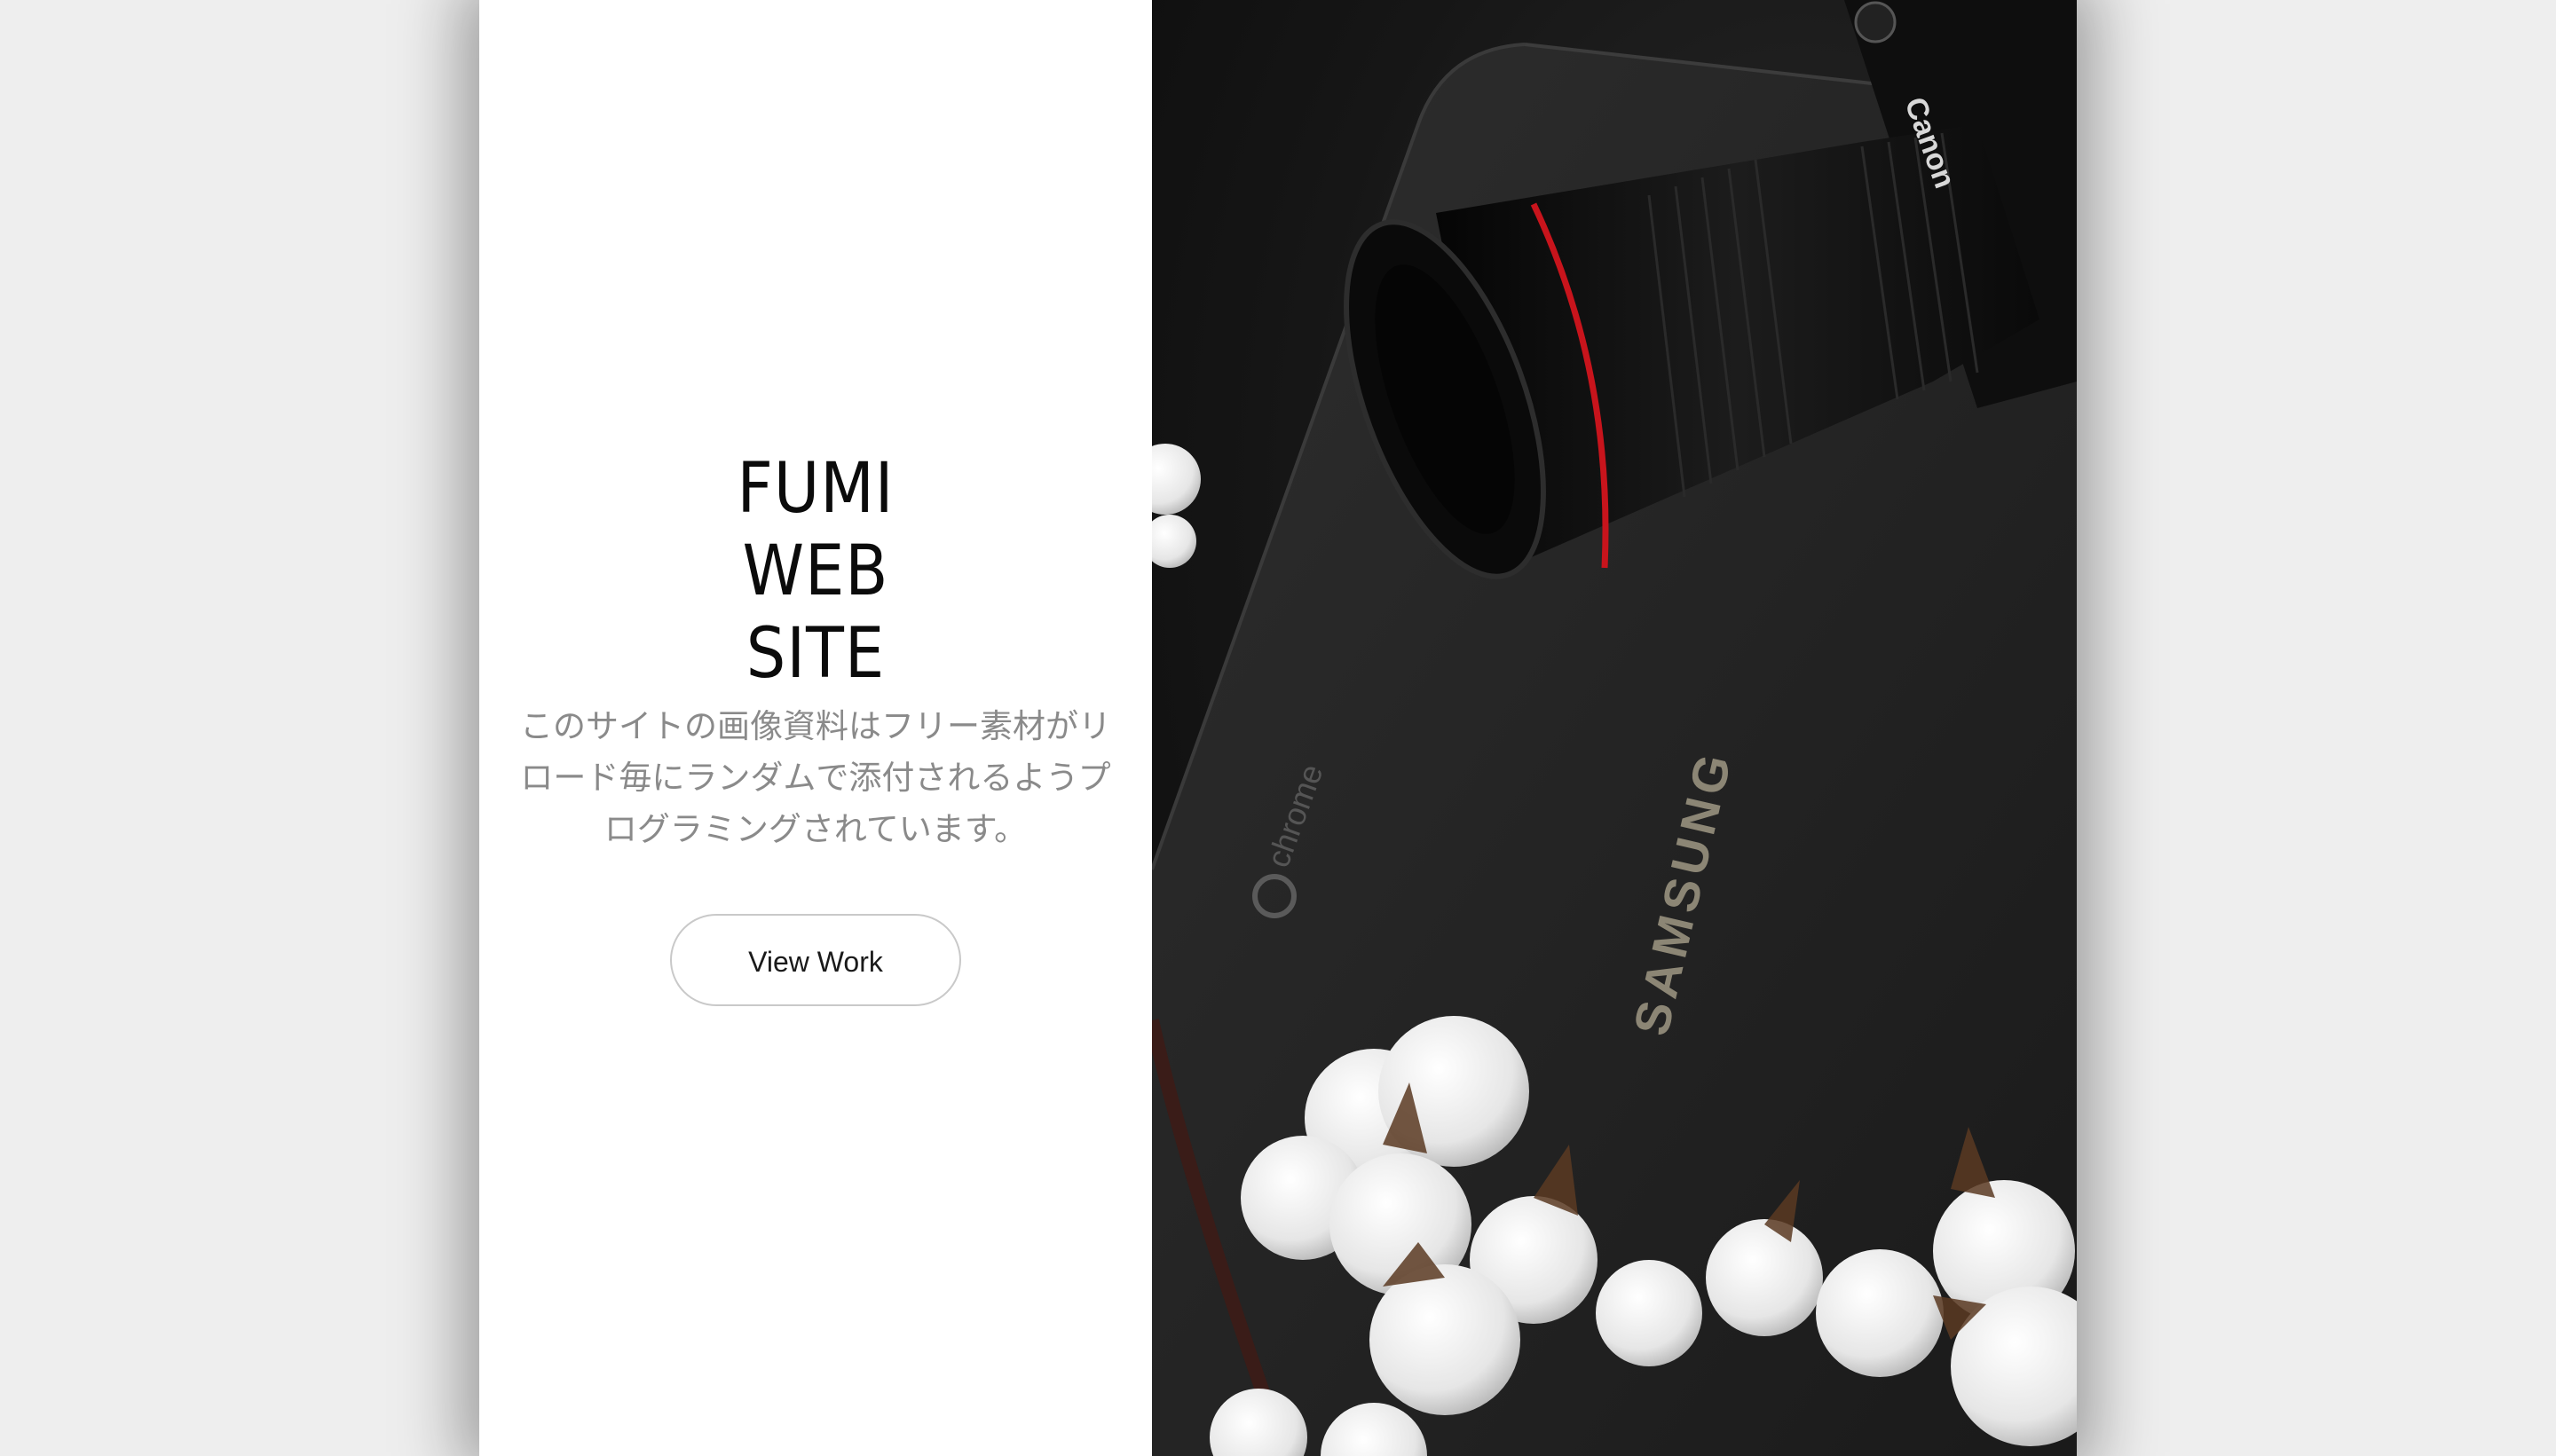  I want to click on site-title-line-3: SITE, so click(816, 654).